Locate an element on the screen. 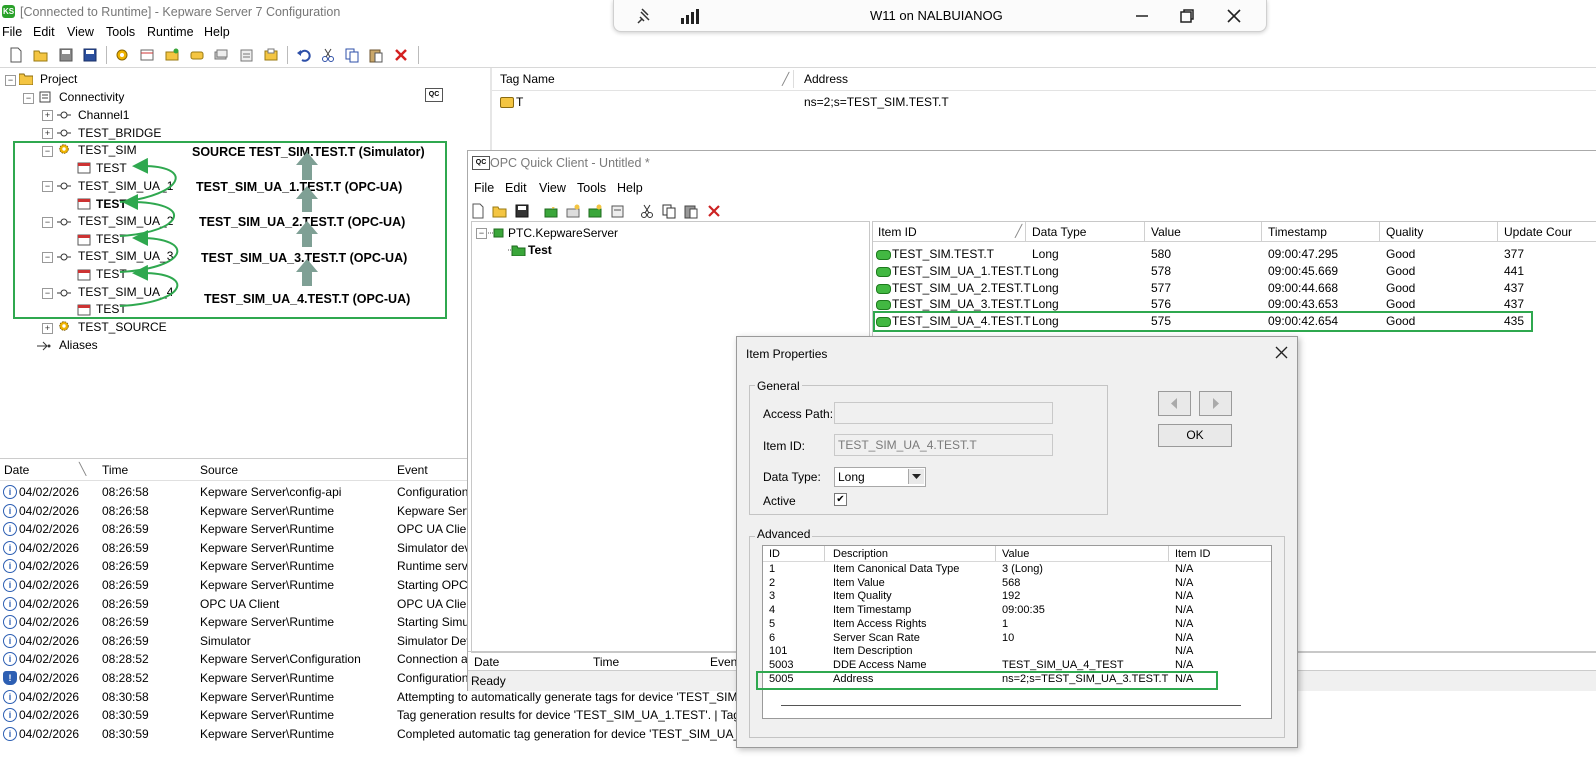 The image size is (1596, 761). advanced-property-row: 4 Item Timestamp 09:00:35 N/A is located at coordinates (1017, 611).